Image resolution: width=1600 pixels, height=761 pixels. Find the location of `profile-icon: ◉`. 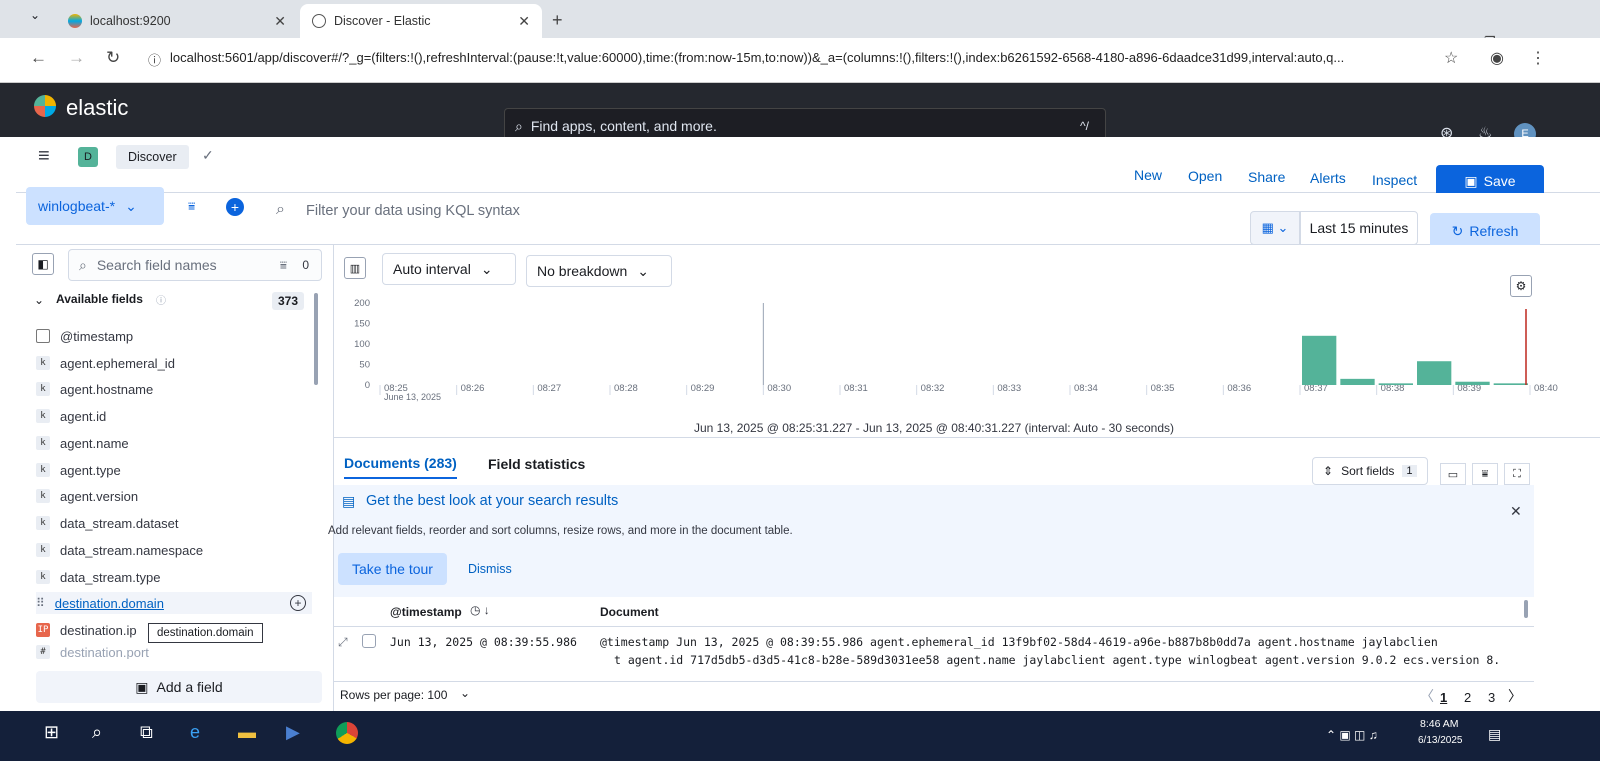

profile-icon: ◉ is located at coordinates (1497, 58).